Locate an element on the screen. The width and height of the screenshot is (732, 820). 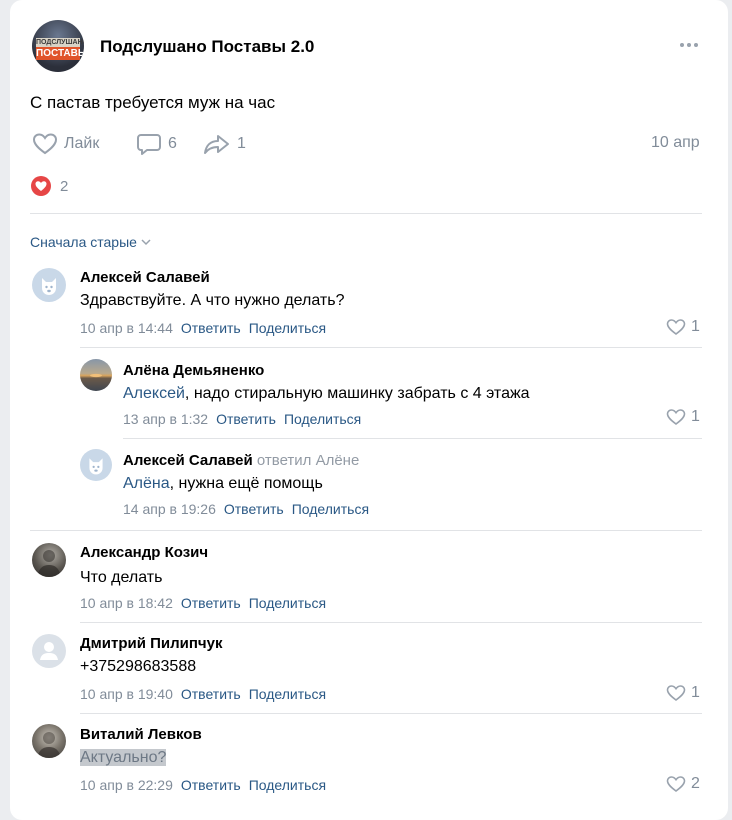
share-icon is located at coordinates (216, 144).